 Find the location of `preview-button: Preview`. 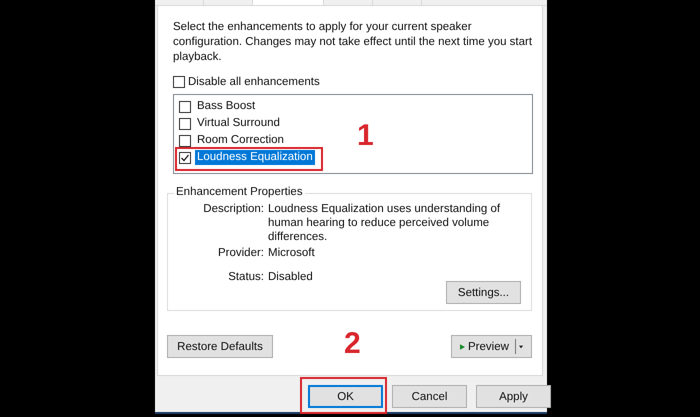

preview-button: Preview is located at coordinates (491, 346).